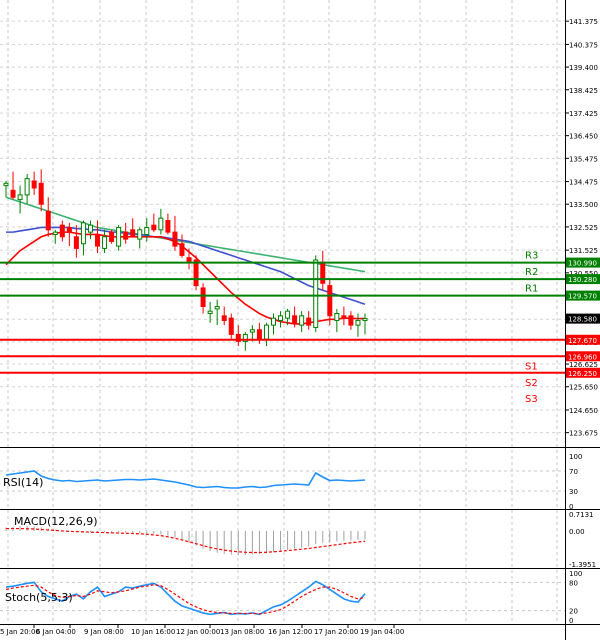 This screenshot has height=644, width=600. I want to click on stoch-label: Stoch(5,5,3), so click(39, 597).